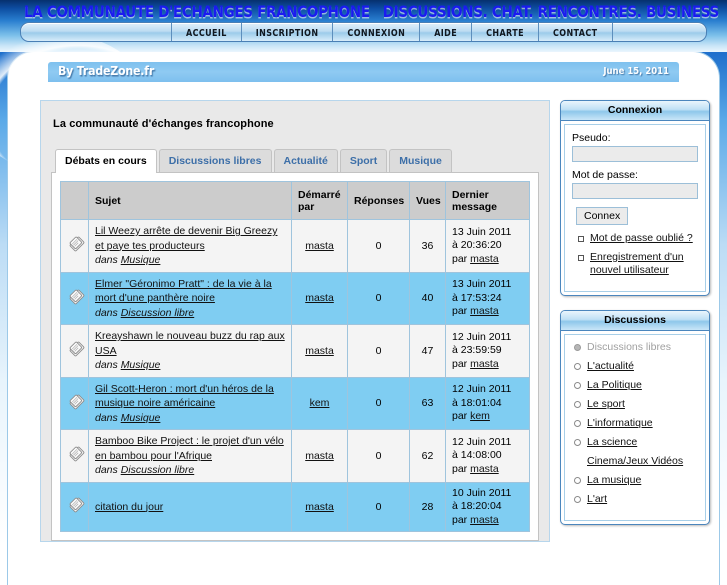 This screenshot has width=727, height=585. Describe the element at coordinates (482, 284) in the screenshot. I see `last-message-date: 13 Juin 2011` at that location.